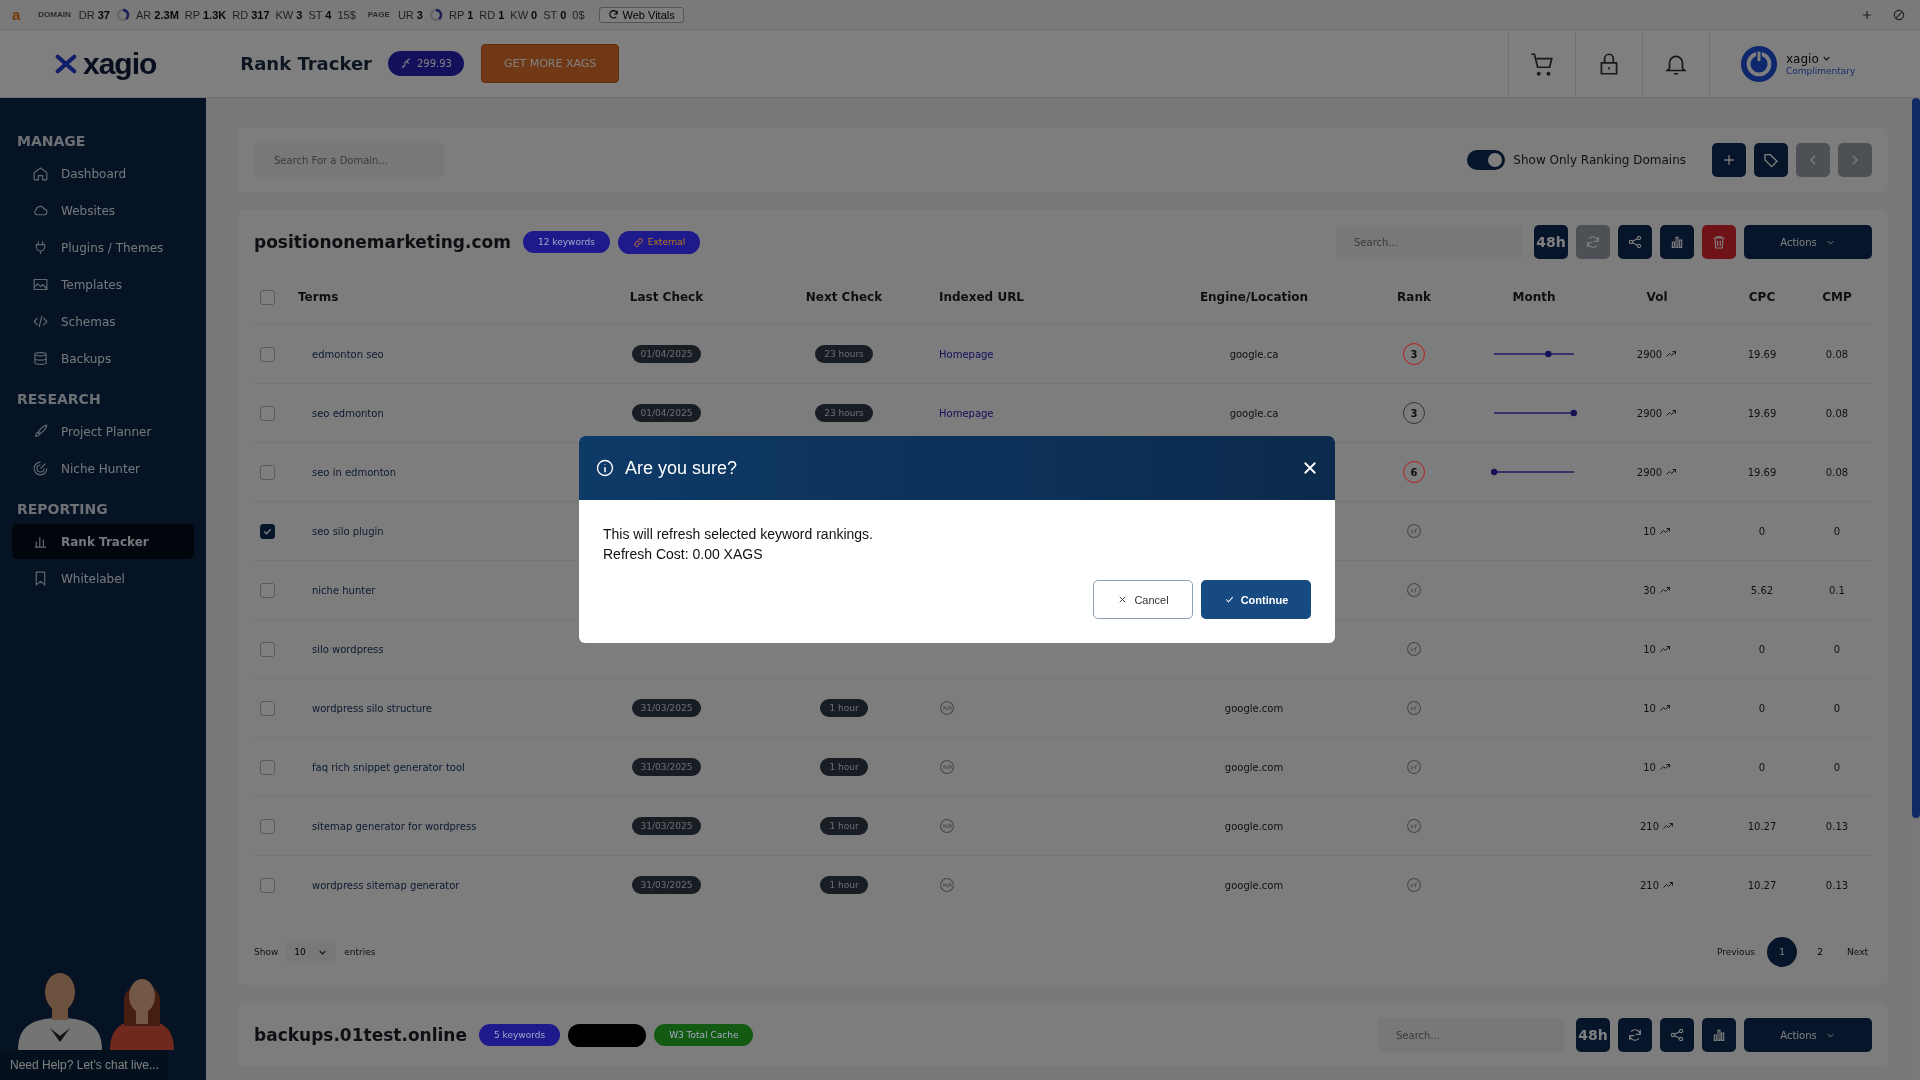 The image size is (1920, 1080). Describe the element at coordinates (1916, 458) in the screenshot. I see `scrollbar-thumb` at that location.